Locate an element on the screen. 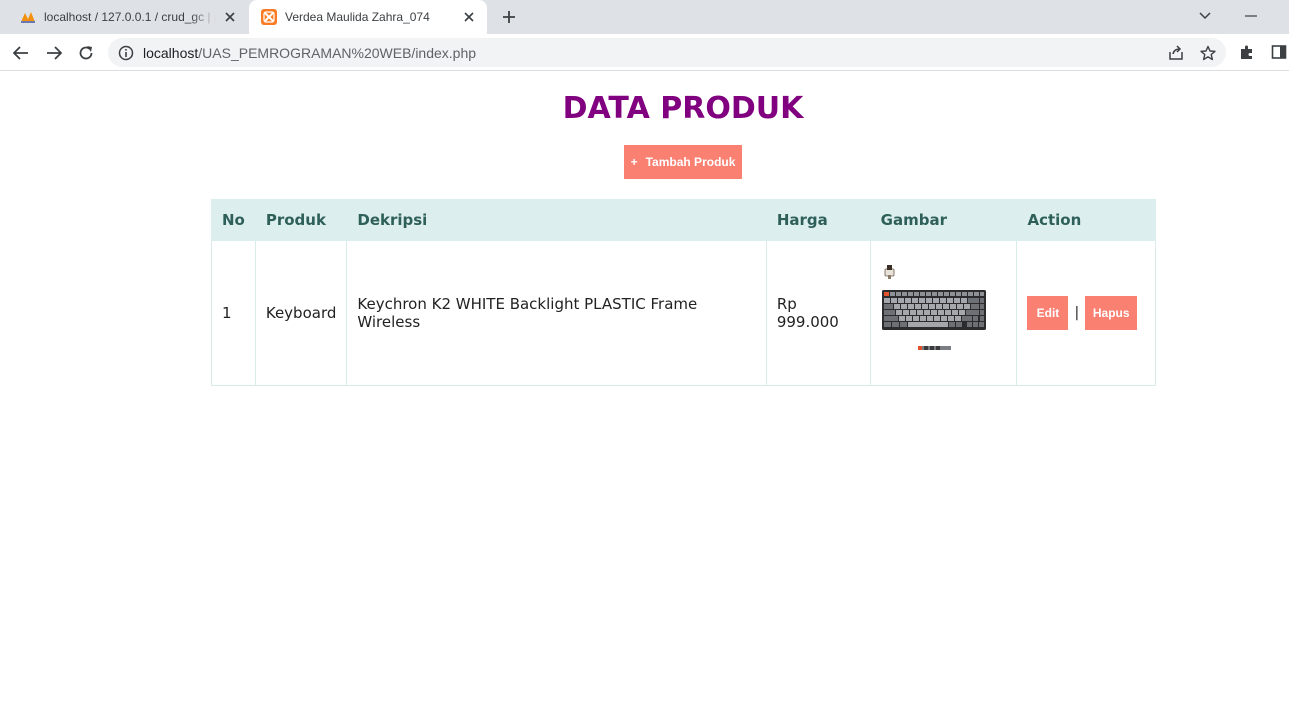 This screenshot has height=713, width=1289. bookmark-star-icon is located at coordinates (1208, 53).